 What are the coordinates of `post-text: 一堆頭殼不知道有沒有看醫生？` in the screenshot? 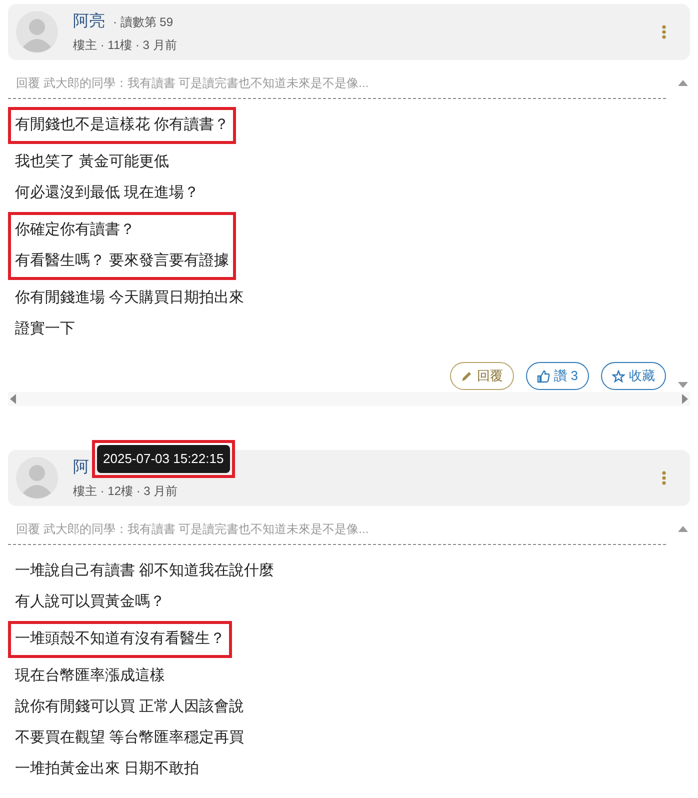 It's located at (120, 639).